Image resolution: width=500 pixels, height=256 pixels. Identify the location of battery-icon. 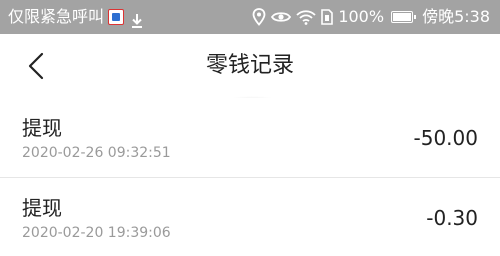
(404, 17).